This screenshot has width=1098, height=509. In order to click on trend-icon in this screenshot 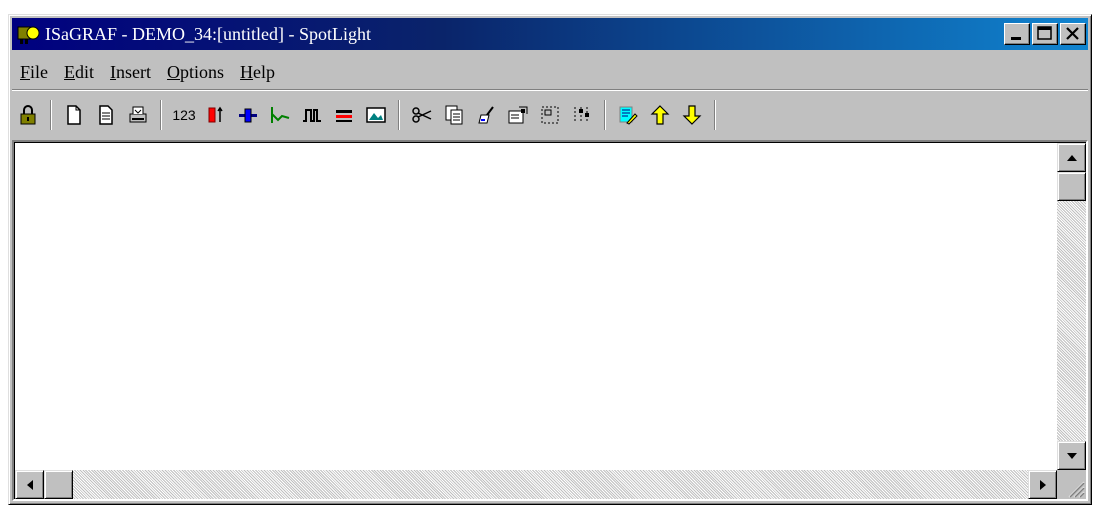, I will do `click(280, 115)`.